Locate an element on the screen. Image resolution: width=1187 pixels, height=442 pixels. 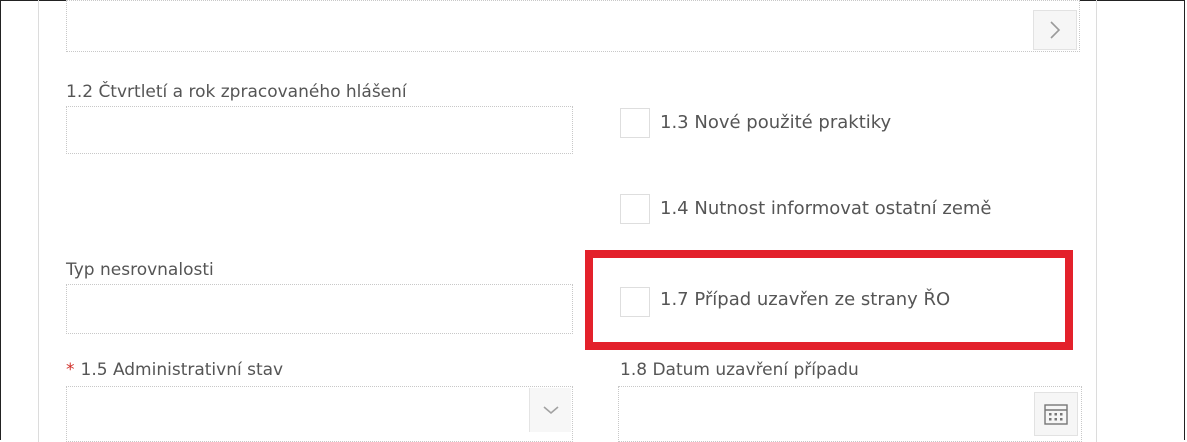
checkbox-1-7-label: 1.7 Případ uzavřen ze strany ŘO is located at coordinates (805, 299).